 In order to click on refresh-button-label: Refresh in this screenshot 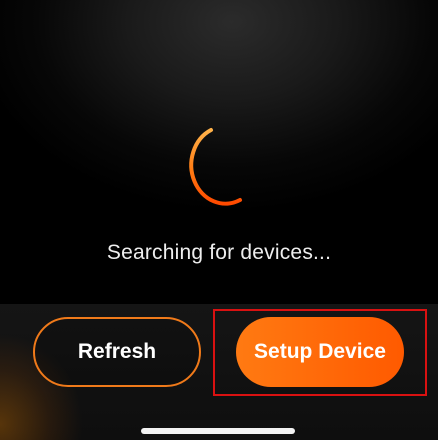, I will do `click(117, 351)`.